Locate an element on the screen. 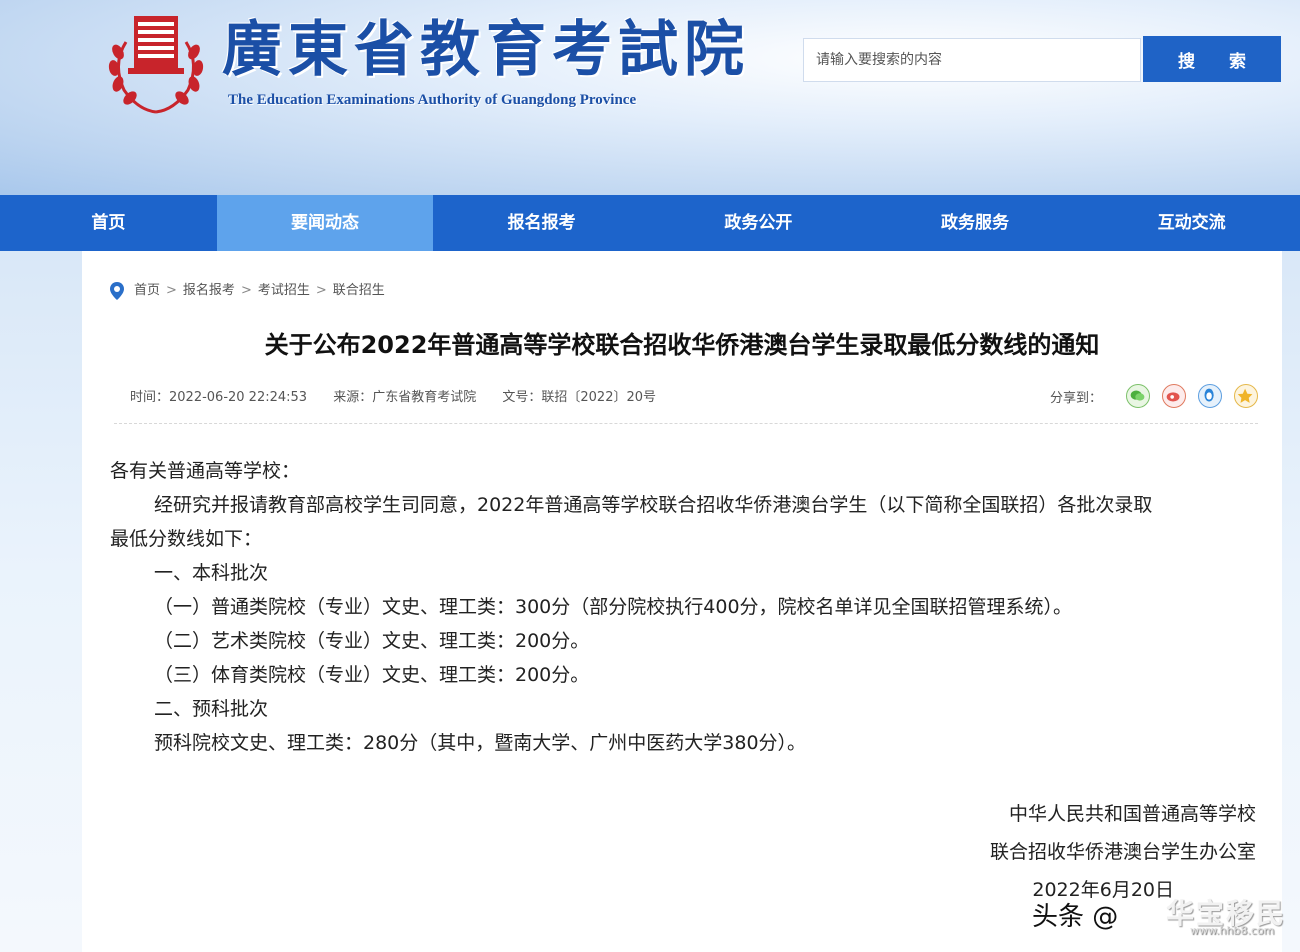 Image resolution: width=1300 pixels, height=952 pixels. nav-item-news: 要闻动态 is located at coordinates (325, 223).